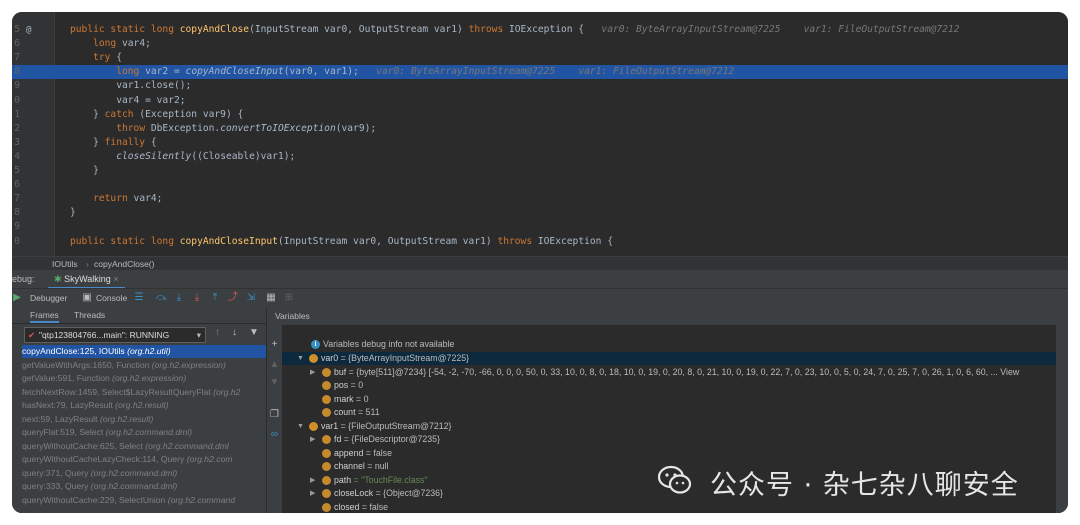 This screenshot has width=1080, height=525. Describe the element at coordinates (667, 385) in the screenshot. I see `variable-row: pos = 0` at that location.